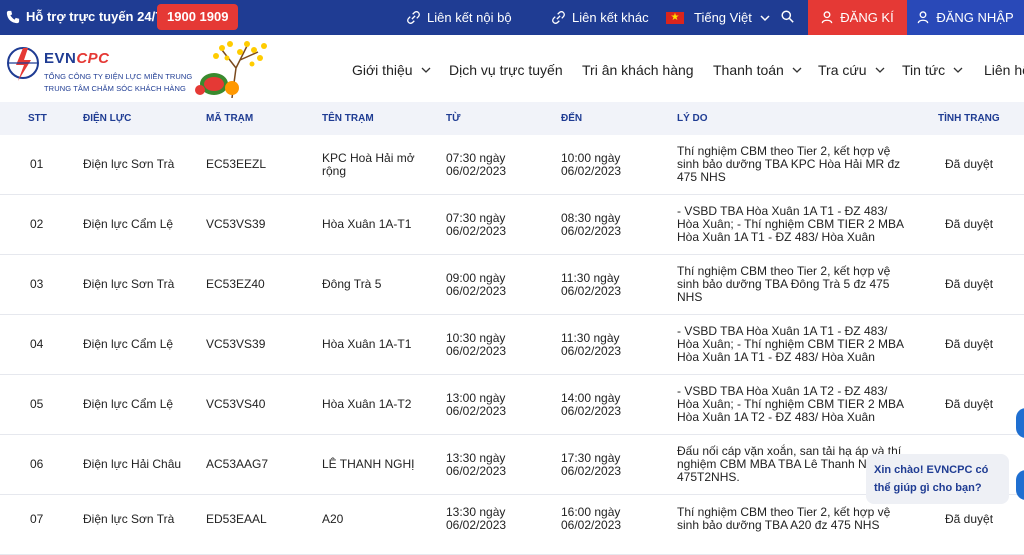 This screenshot has width=1024, height=555. Describe the element at coordinates (235, 284) in the screenshot. I see `cell-ma-tram: EC53EZ40` at that location.